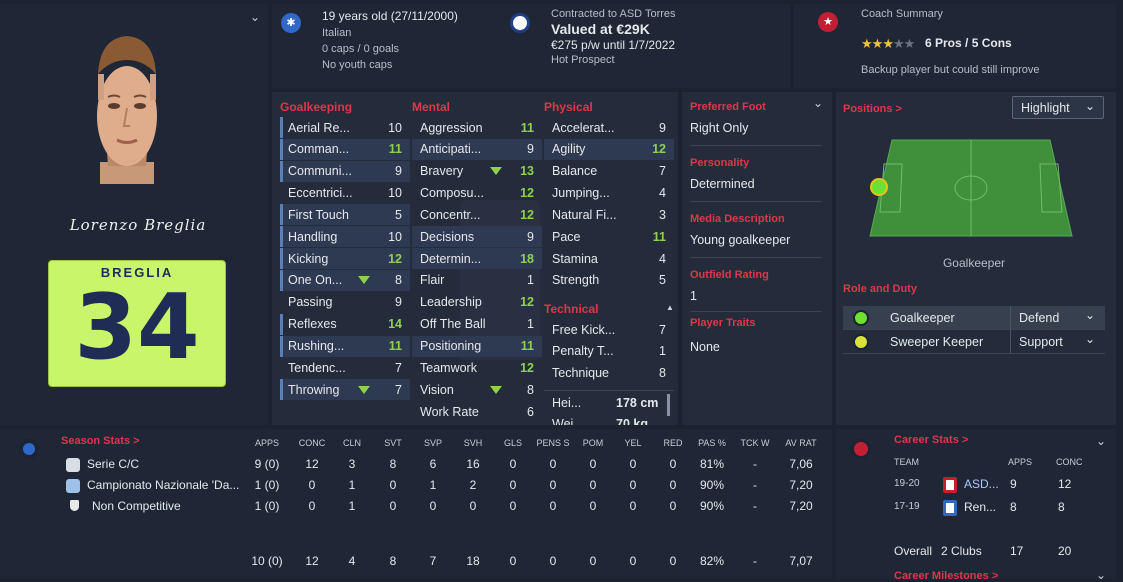  I want to click on mental-attr-row: Off The Ball 1, so click(477, 324).